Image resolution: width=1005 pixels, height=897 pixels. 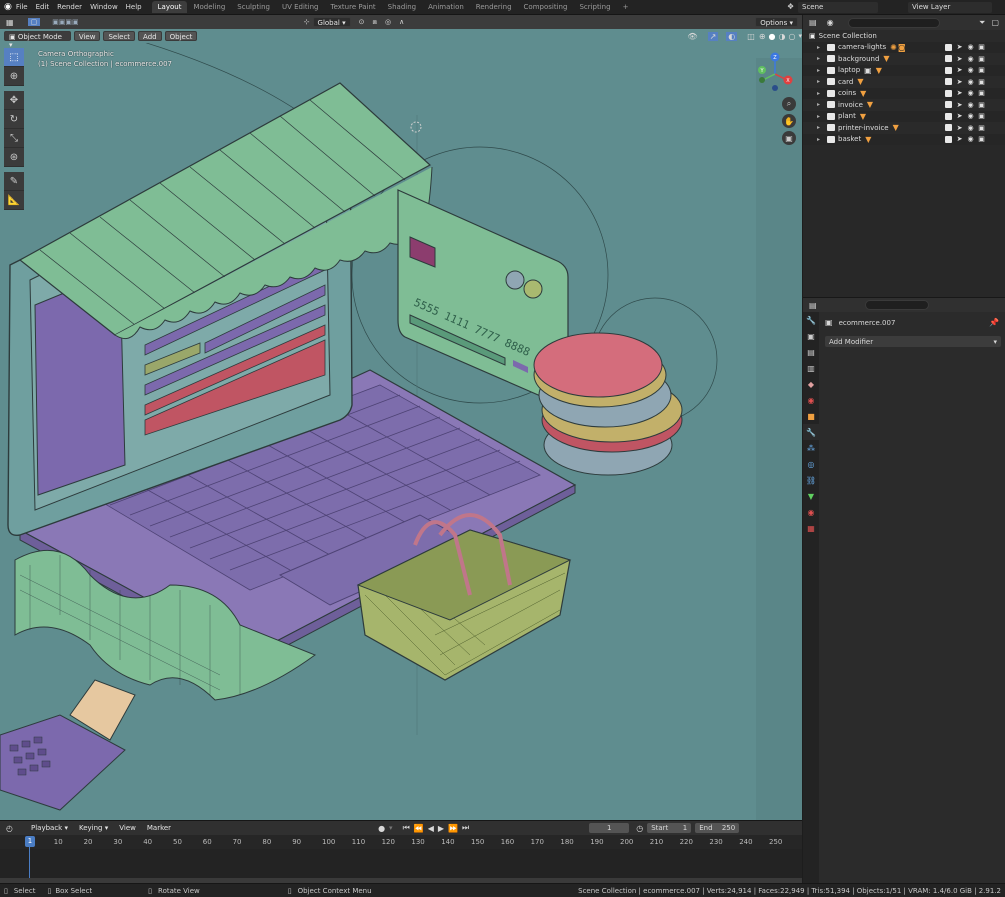 What do you see at coordinates (995, 22) in the screenshot?
I see `new-collection-icon: ▢` at bounding box center [995, 22].